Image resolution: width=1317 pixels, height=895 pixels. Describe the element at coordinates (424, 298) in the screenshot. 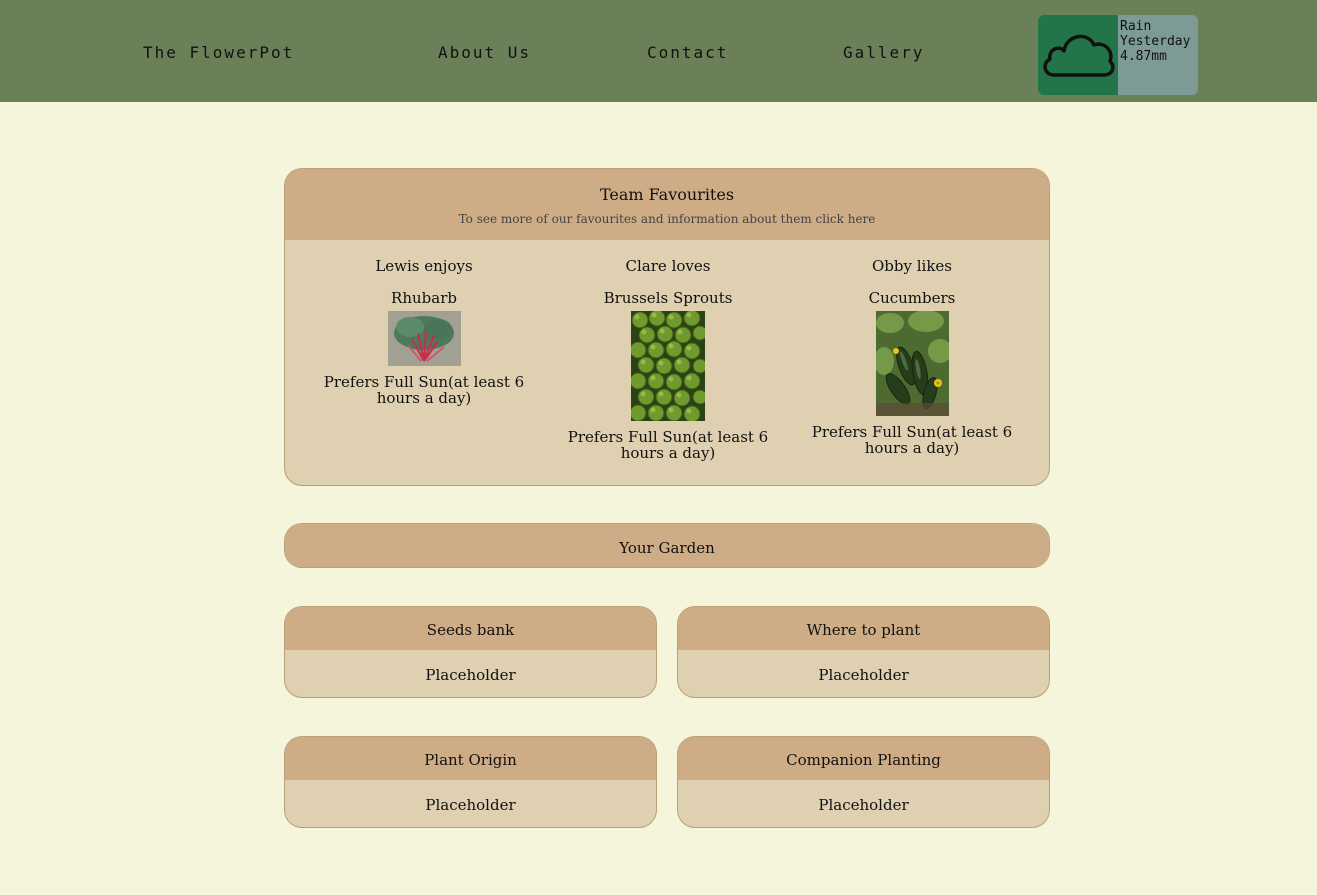

I see `favourite-plant: Rhubarb` at that location.